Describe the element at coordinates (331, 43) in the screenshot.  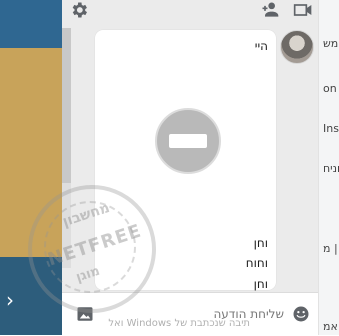
I see `list-item: אמש` at that location.